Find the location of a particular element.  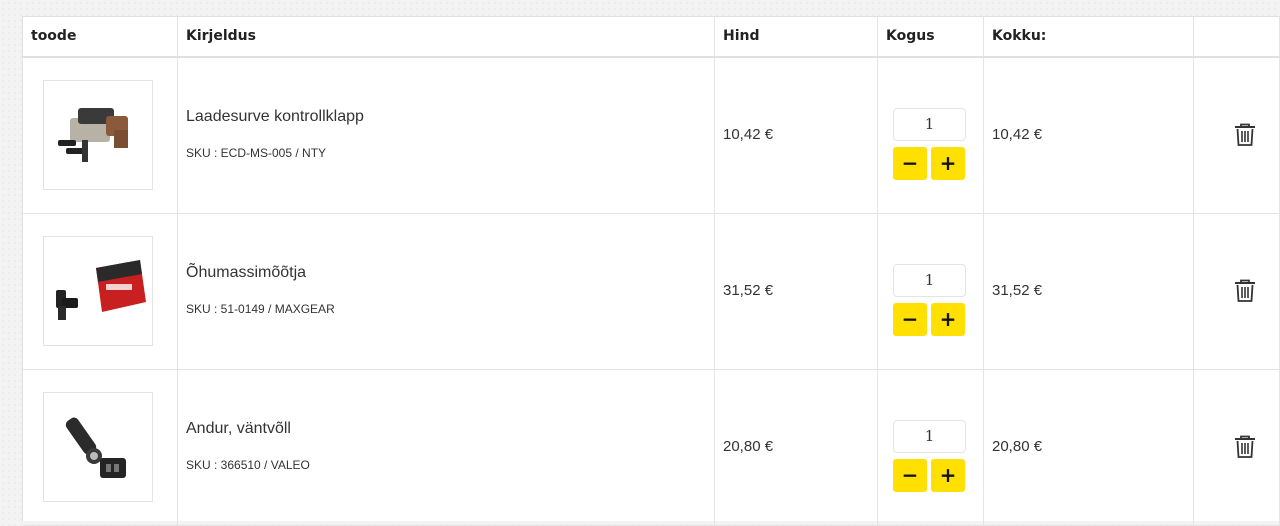

total-cell: 10,42 € is located at coordinates (1089, 135).